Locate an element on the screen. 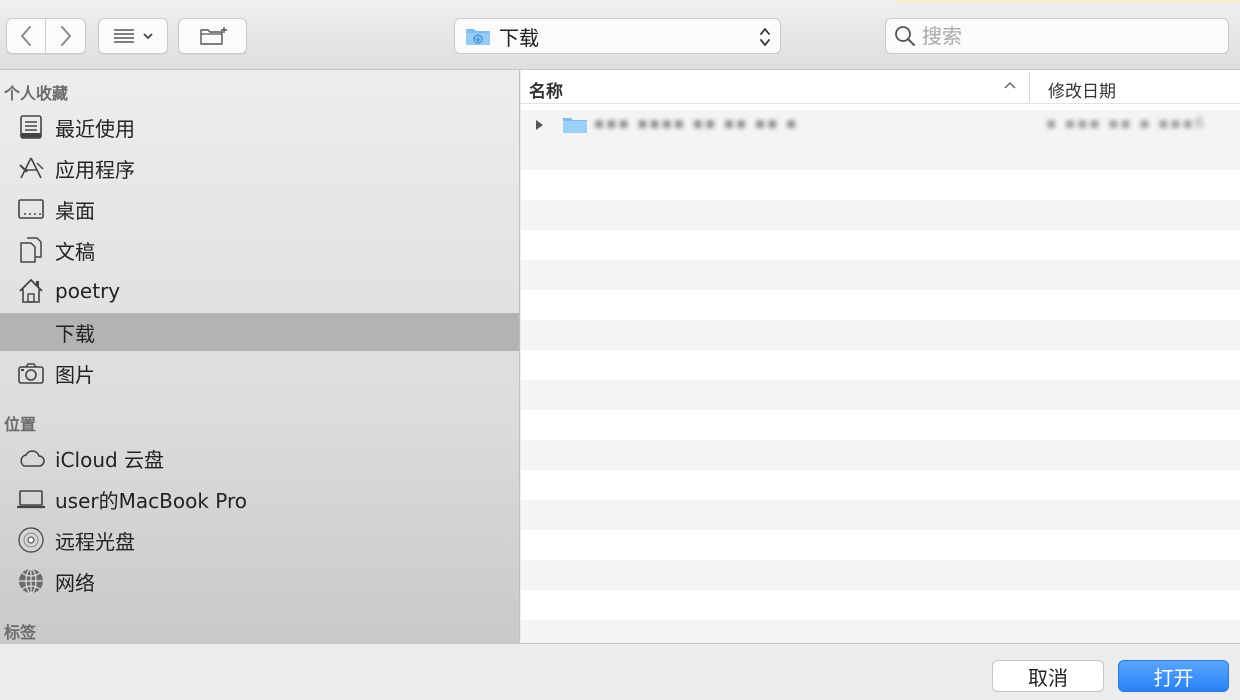 The height and width of the screenshot is (700, 1240). sidebar-item-icloud: iCloud 云盘 is located at coordinates (259, 458).